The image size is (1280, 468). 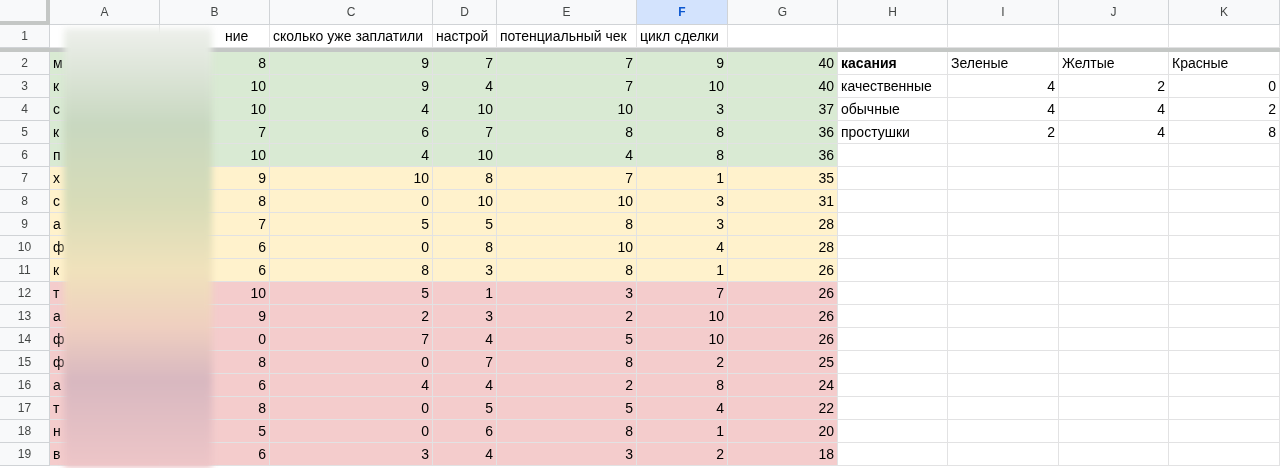 I want to click on column-header: G, so click(x=783, y=12).